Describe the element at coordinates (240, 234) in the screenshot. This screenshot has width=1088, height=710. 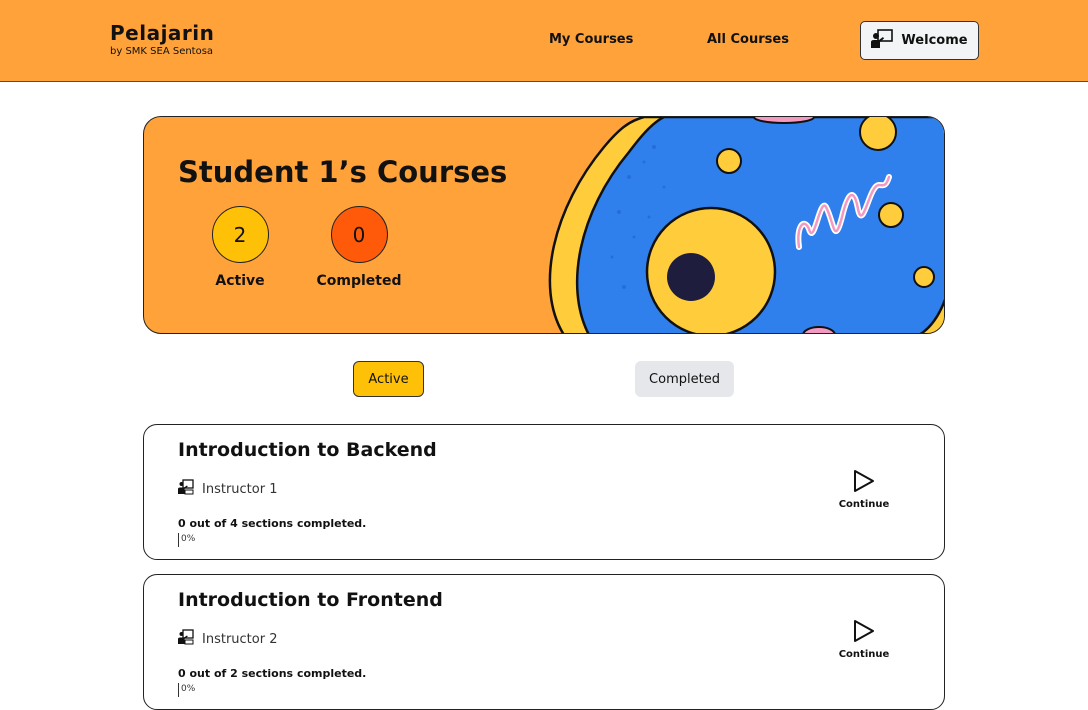
I see `active-count-badge: 2` at that location.